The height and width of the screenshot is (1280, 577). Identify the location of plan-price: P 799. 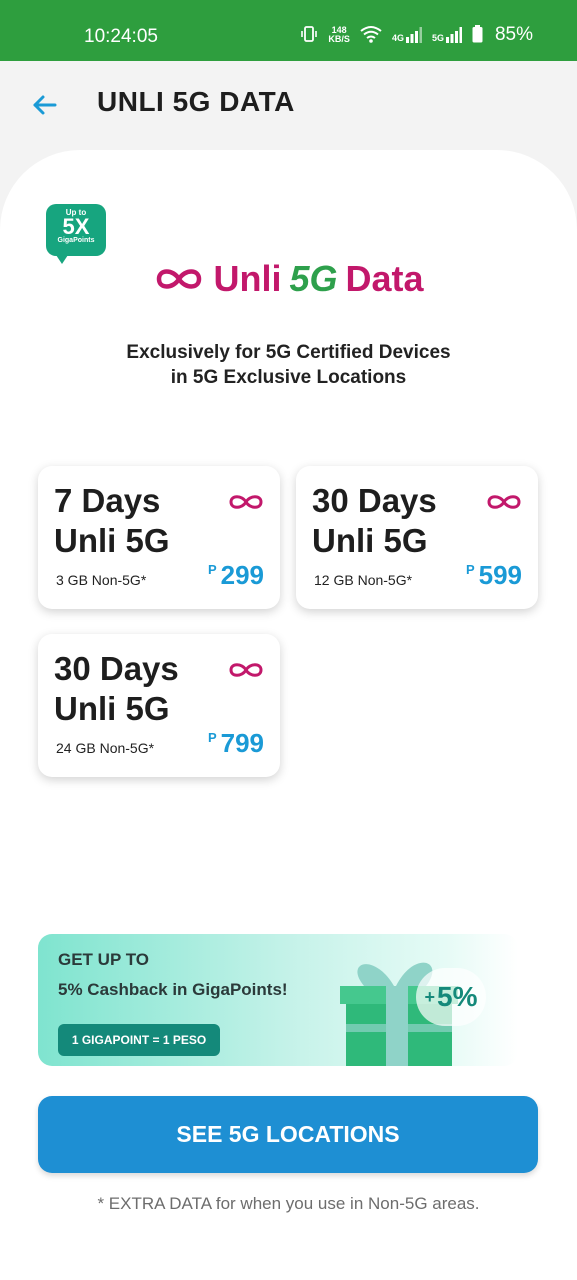
(236, 743).